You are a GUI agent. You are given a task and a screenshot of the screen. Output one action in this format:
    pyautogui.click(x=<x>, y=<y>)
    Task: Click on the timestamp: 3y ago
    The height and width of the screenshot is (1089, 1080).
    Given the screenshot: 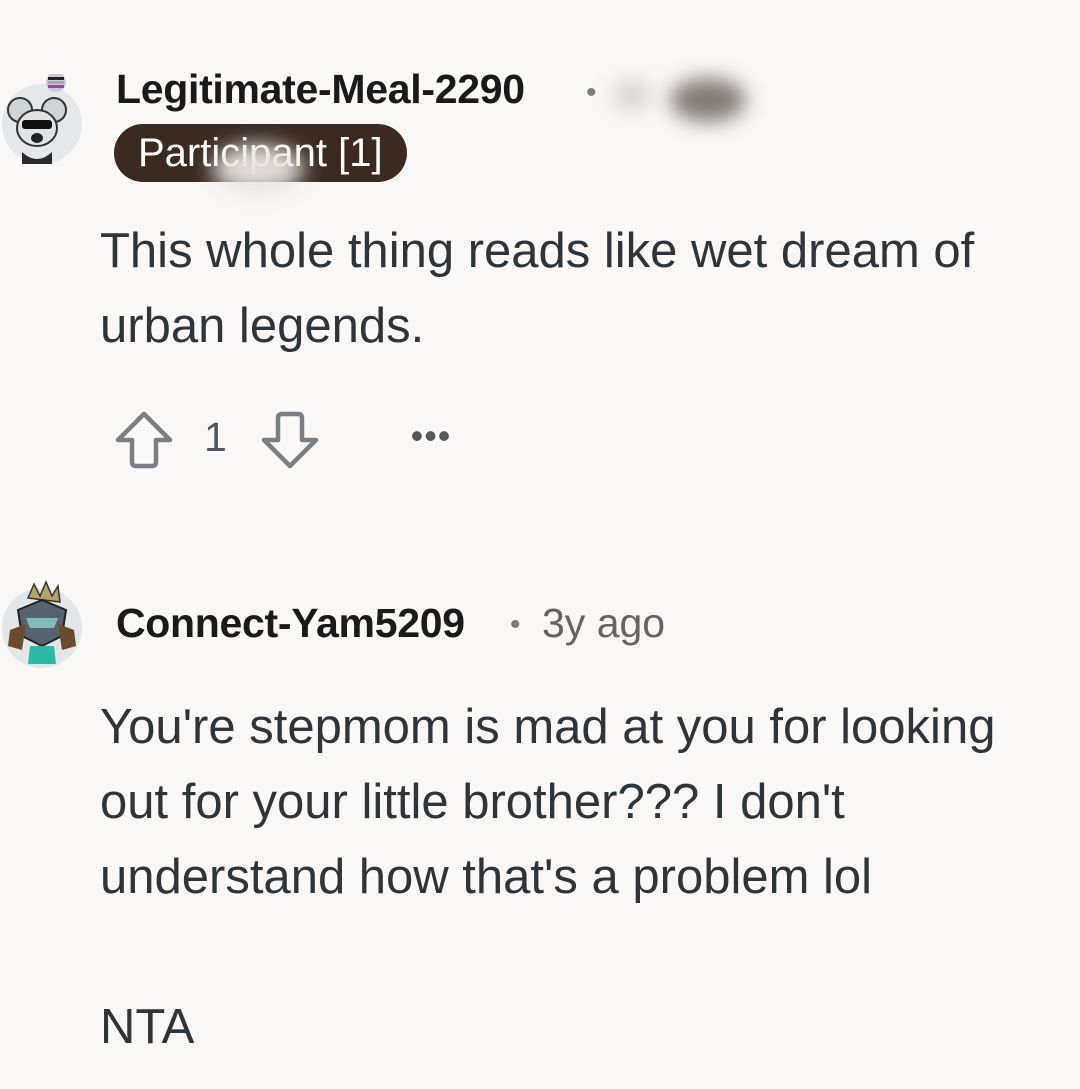 What is the action you would take?
    pyautogui.click(x=604, y=623)
    